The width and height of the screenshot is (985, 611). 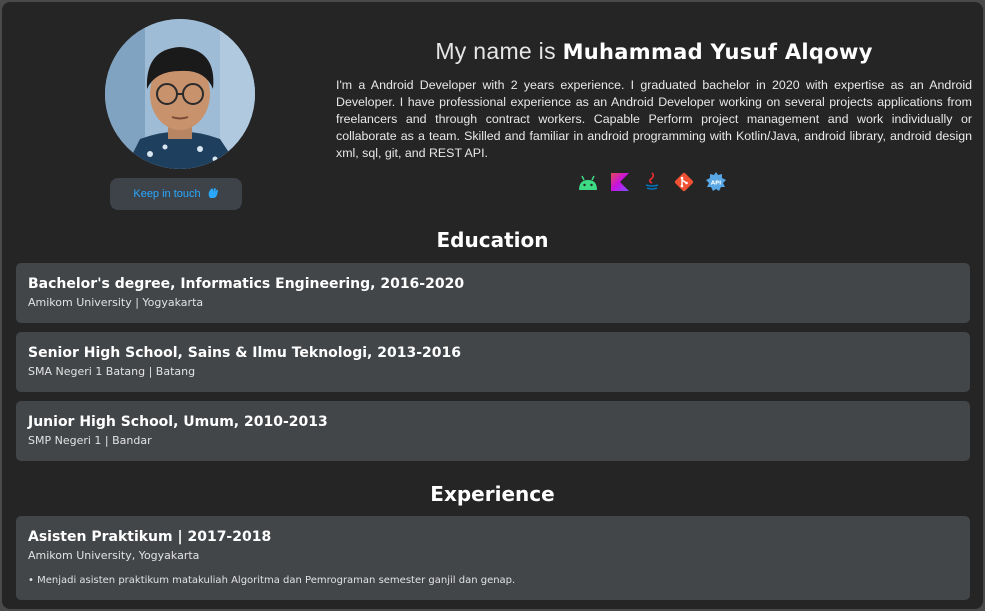 What do you see at coordinates (180, 94) in the screenshot?
I see `profile-avatar` at bounding box center [180, 94].